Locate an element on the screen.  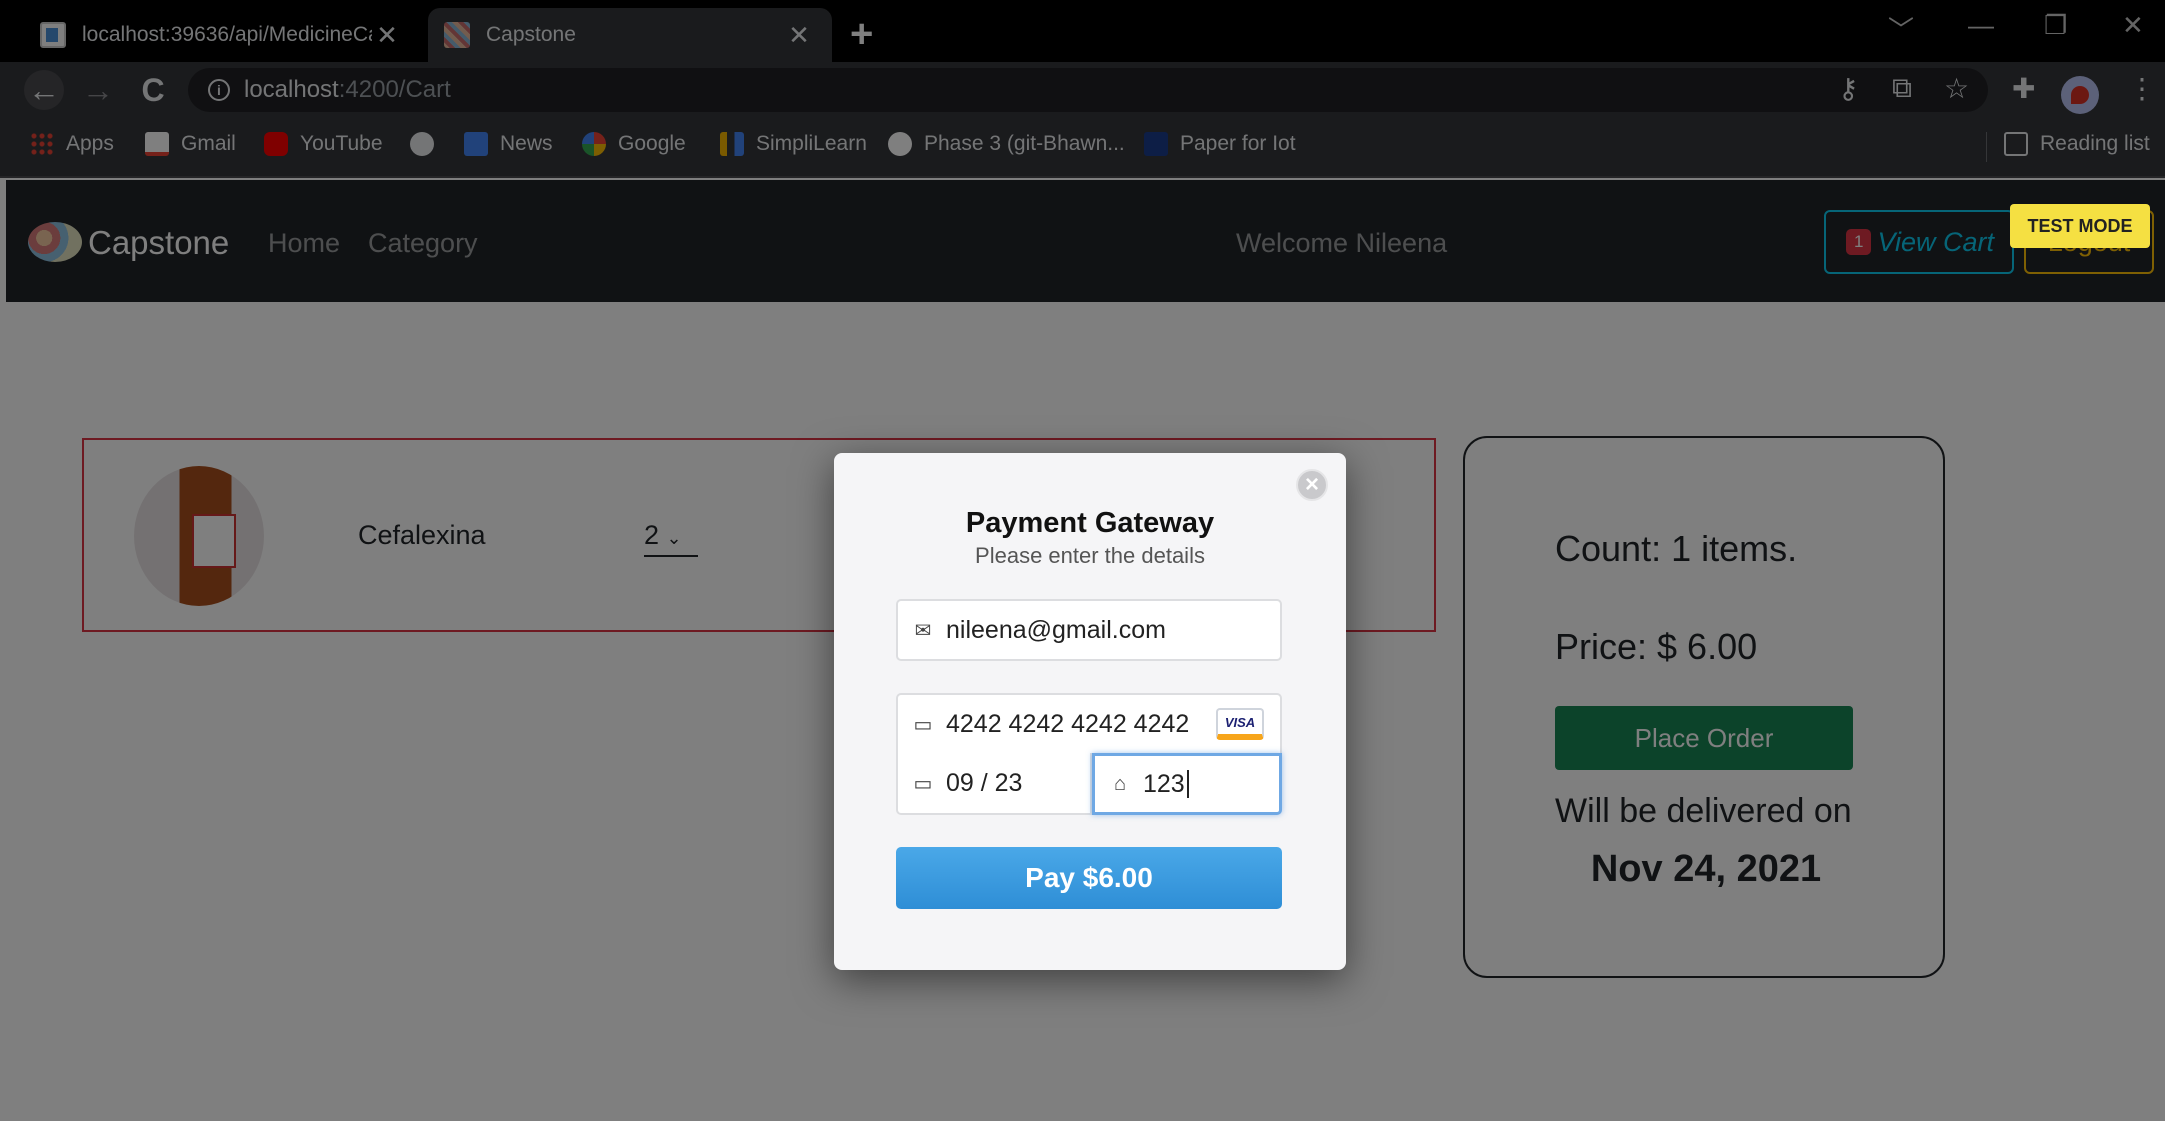
card-number-field: ▭ 4242 4242 4242 4242 VISA is located at coordinates (1089, 724).